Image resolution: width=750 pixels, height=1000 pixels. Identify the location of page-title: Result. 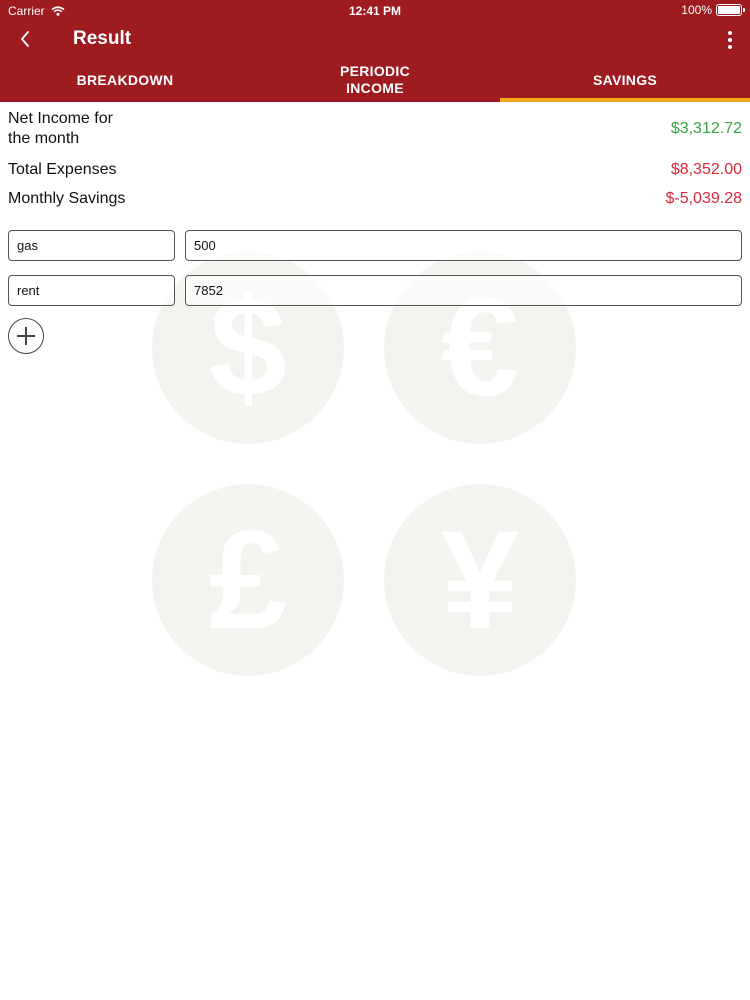
(102, 38).